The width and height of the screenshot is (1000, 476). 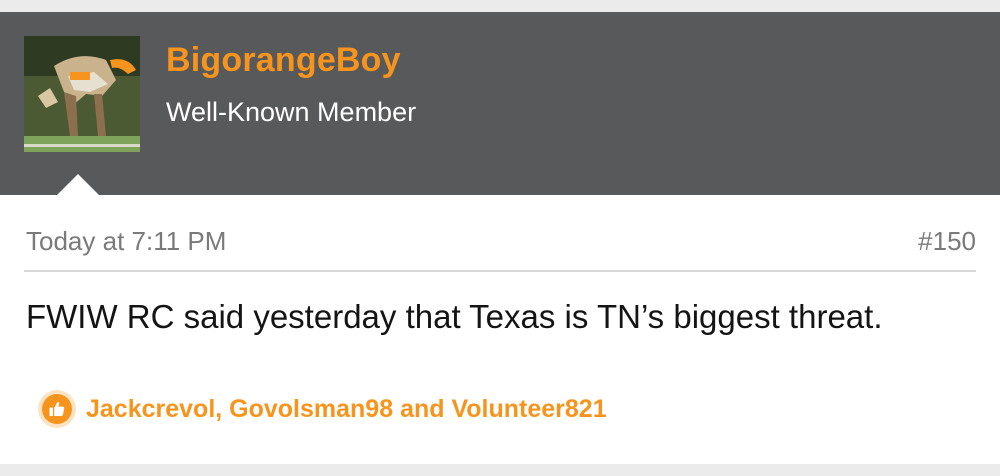 What do you see at coordinates (126, 241) in the screenshot?
I see `post-timestamp: Today at 7:11 PM` at bounding box center [126, 241].